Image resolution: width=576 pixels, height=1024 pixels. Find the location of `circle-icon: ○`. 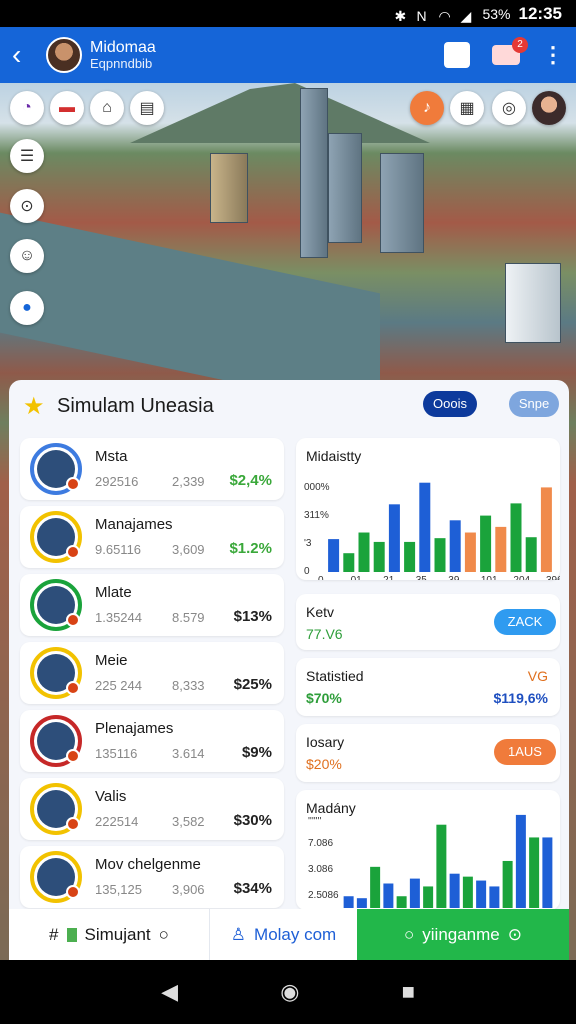

circle-icon: ○ is located at coordinates (163, 934).